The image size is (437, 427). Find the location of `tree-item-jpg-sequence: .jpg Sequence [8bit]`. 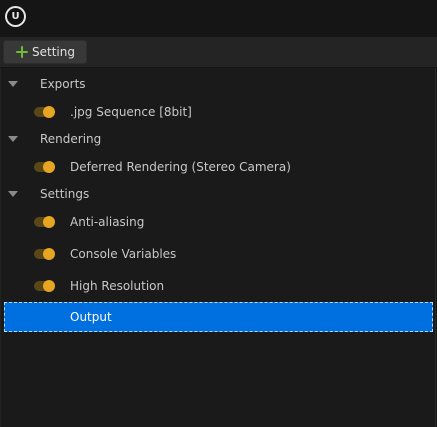

tree-item-jpg-sequence: .jpg Sequence [8bit] is located at coordinates (219, 112).